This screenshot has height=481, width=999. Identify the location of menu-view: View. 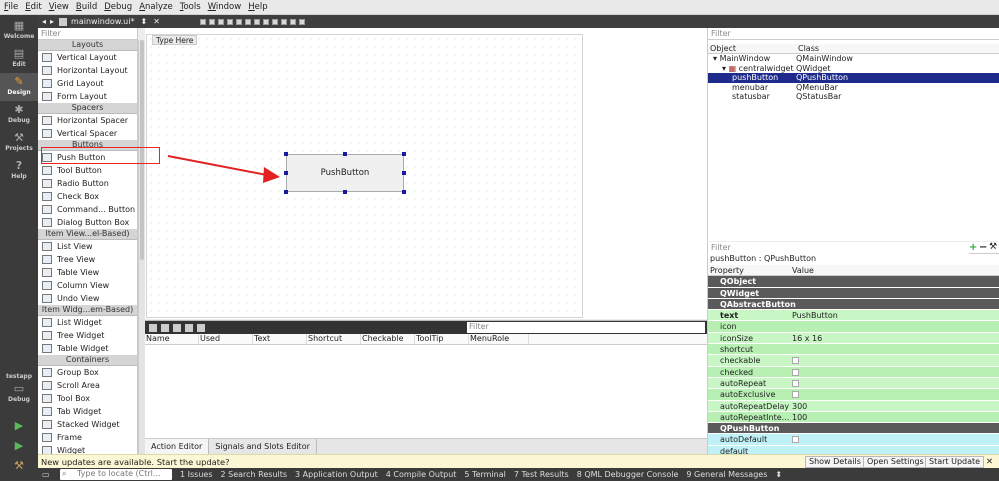
(59, 7).